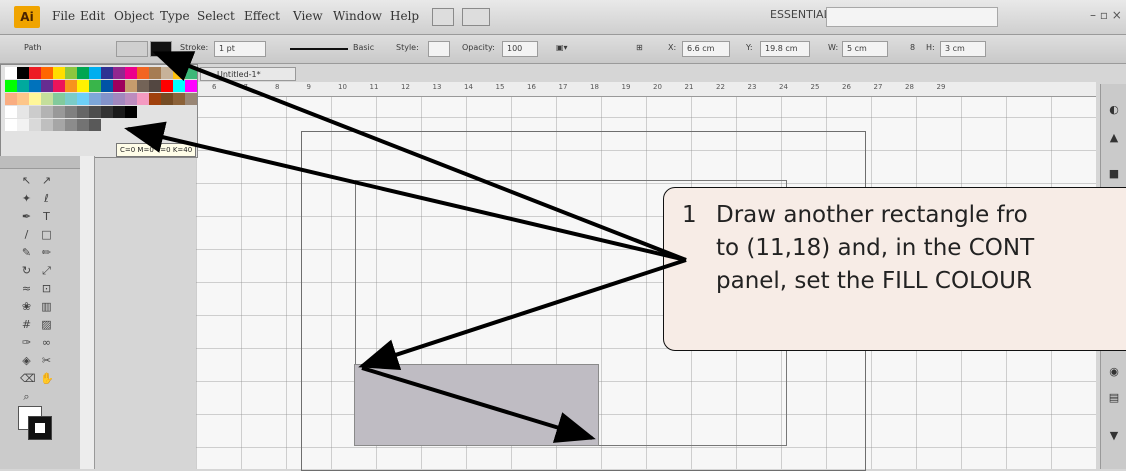 The height and width of the screenshot is (471, 1126). Describe the element at coordinates (319, 49) in the screenshot. I see `stroke-profile-line` at that location.